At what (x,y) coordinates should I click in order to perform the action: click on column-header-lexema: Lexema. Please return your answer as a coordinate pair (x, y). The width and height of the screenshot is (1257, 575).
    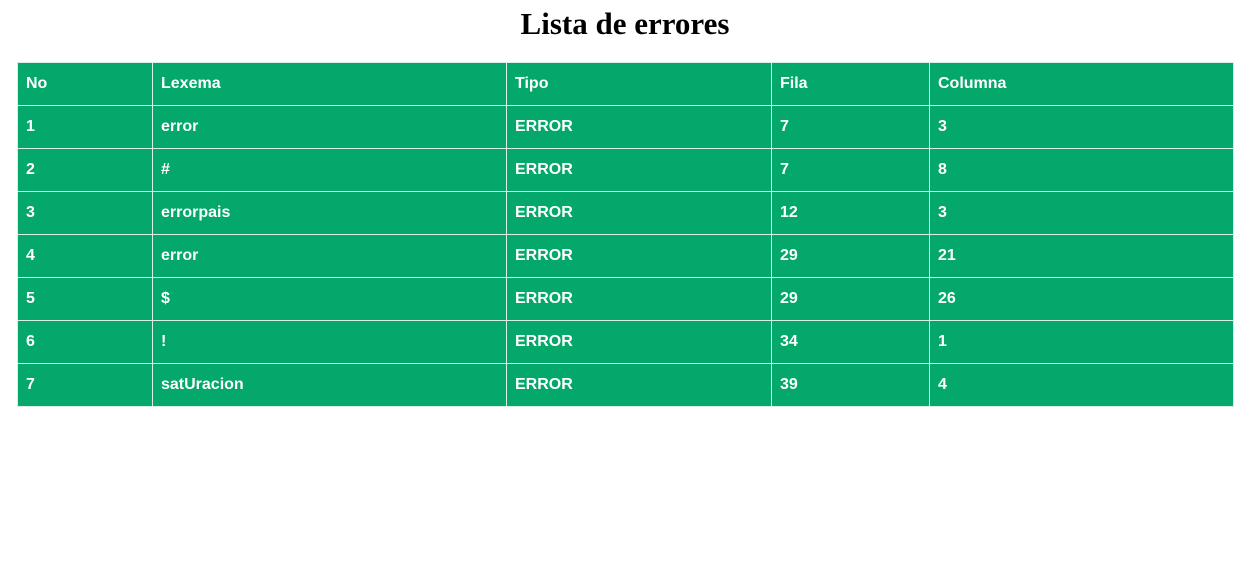
    Looking at the image, I should click on (329, 84).